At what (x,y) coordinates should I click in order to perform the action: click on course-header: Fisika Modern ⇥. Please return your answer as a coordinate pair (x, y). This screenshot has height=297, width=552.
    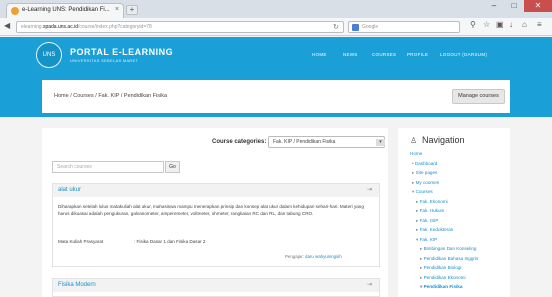
    Looking at the image, I should click on (216, 285).